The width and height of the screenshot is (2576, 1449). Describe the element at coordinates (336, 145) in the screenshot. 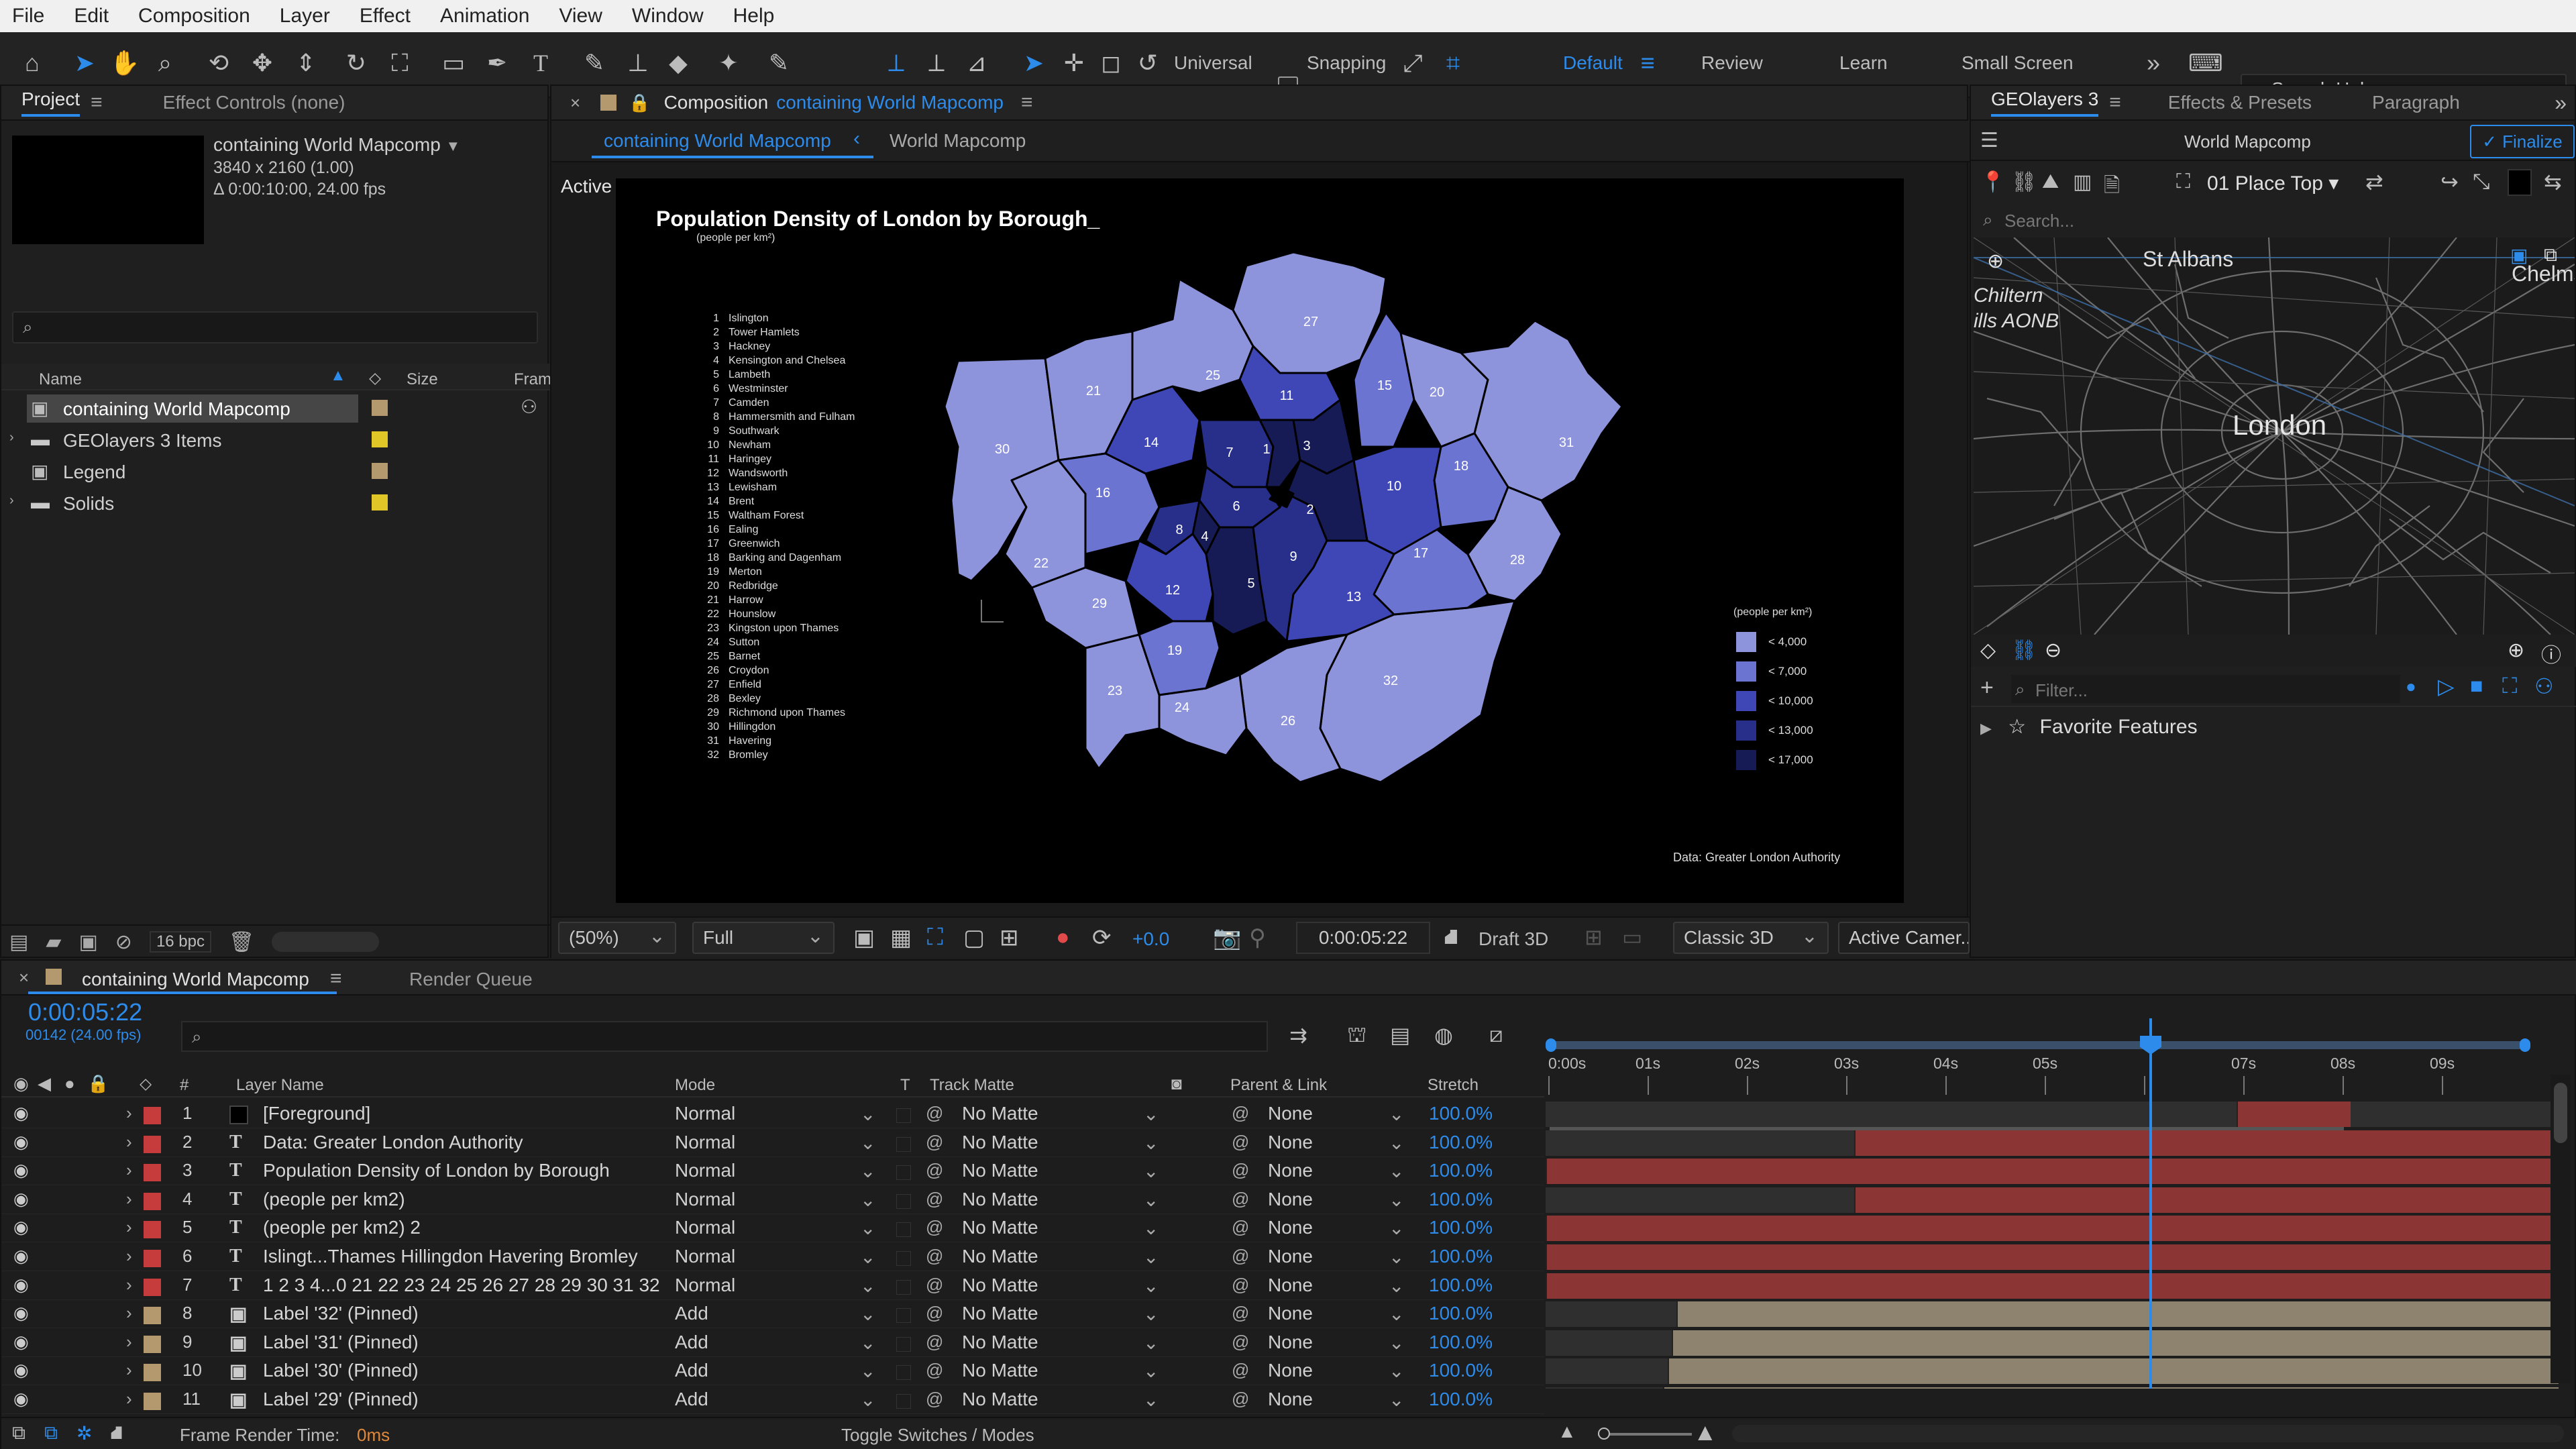

I see `comp-info-name: containing World Mapcomp ▼` at that location.